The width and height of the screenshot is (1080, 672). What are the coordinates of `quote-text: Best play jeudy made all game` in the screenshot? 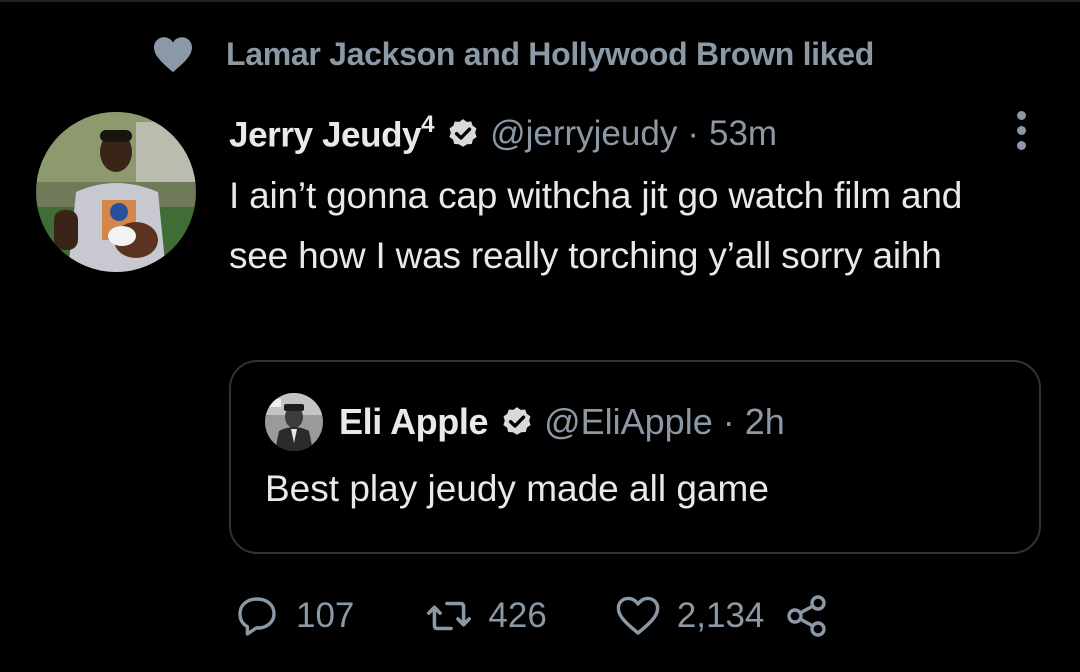 It's located at (517, 488).